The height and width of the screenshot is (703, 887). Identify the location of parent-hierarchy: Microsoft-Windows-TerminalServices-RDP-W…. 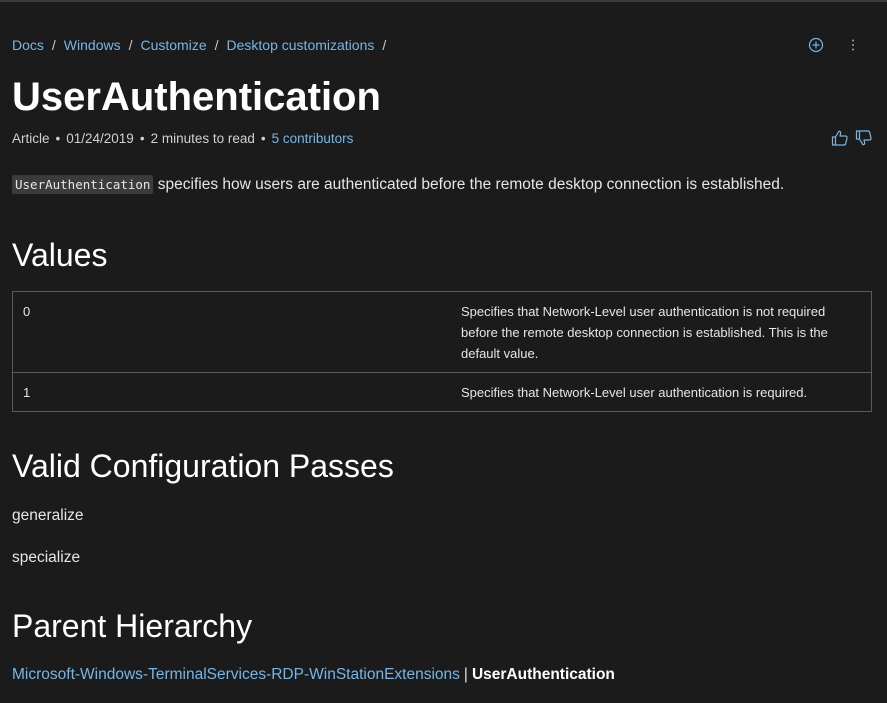
(313, 675).